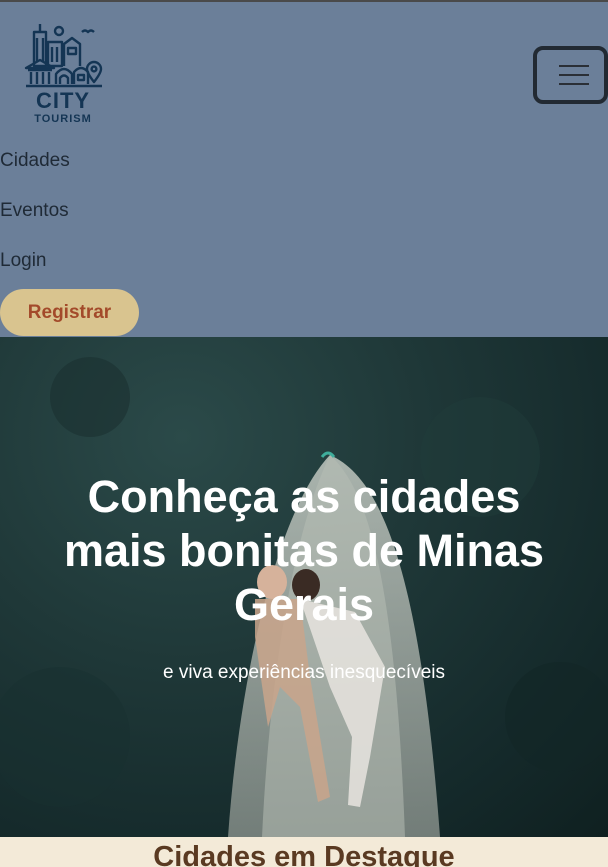 This screenshot has width=608, height=867. What do you see at coordinates (304, 672) in the screenshot?
I see `hero-subtitle: e viva experiências inesquecíveis` at bounding box center [304, 672].